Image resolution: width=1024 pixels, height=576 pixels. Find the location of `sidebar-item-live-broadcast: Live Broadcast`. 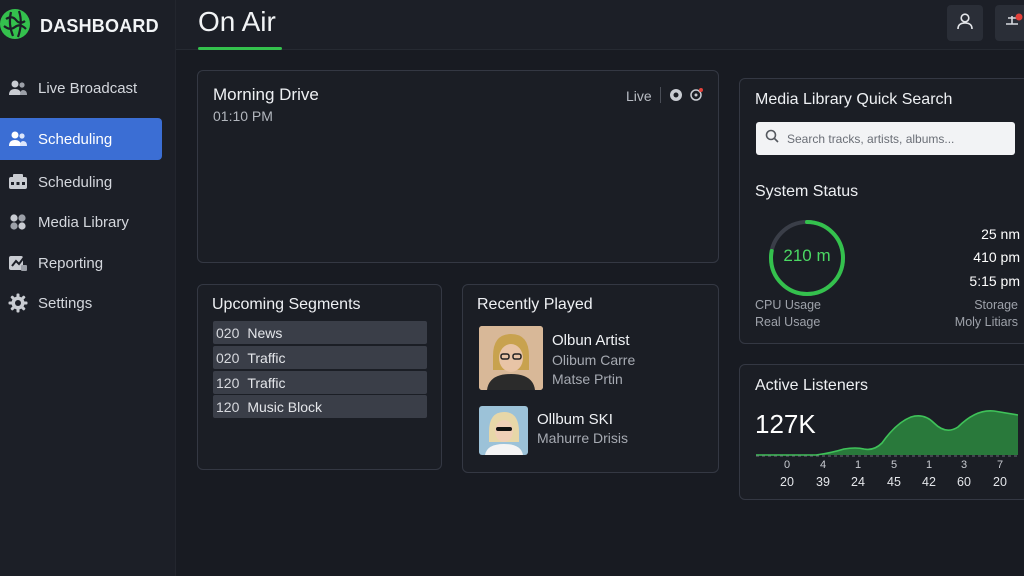

sidebar-item-live-broadcast: Live Broadcast is located at coordinates (81, 88).